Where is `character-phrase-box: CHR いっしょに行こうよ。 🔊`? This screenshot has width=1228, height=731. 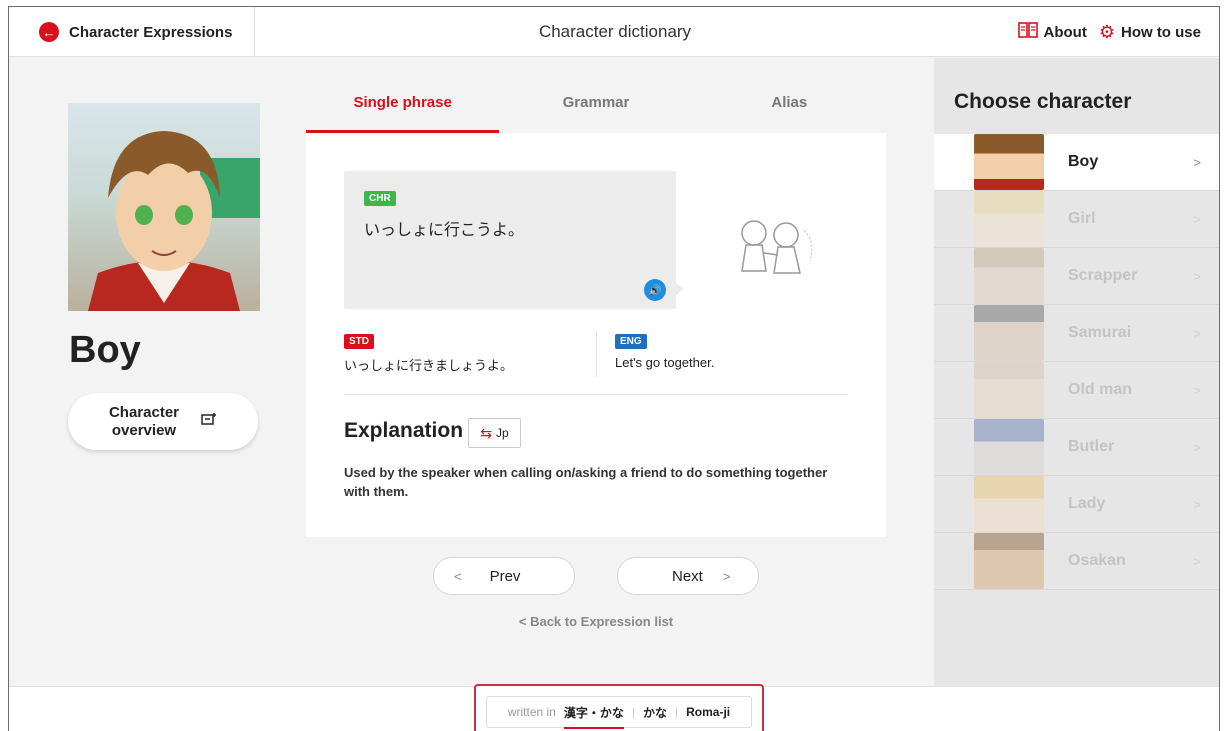
character-phrase-box: CHR いっしょに行こうよ。 🔊 is located at coordinates (514, 240).